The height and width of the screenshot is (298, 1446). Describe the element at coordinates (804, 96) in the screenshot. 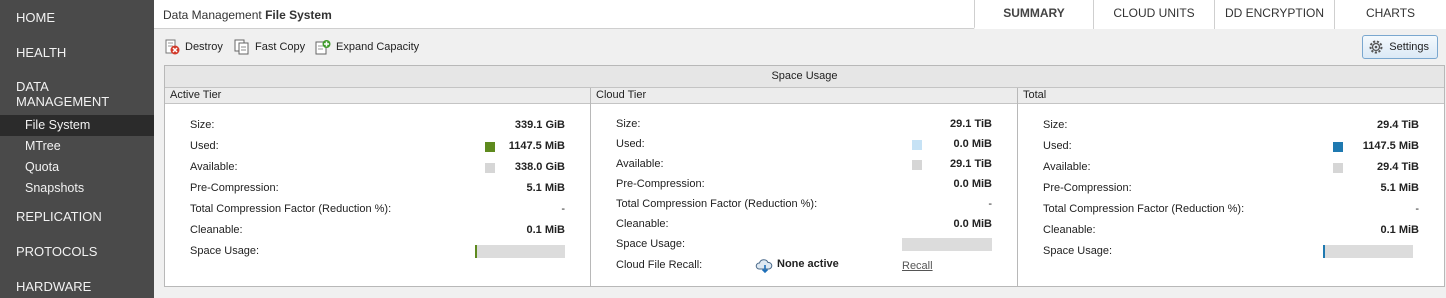

I see `cloud-tier-header: Cloud Tier` at that location.